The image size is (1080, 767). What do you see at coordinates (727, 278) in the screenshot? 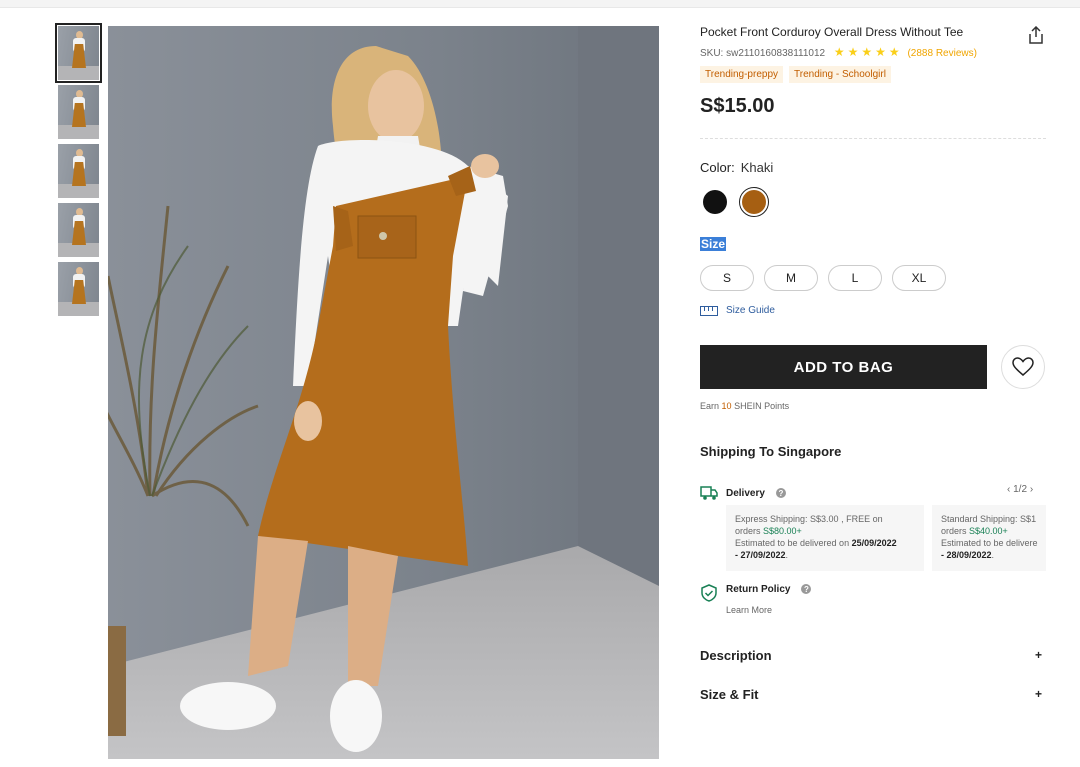
I see `size-option-s: S` at bounding box center [727, 278].